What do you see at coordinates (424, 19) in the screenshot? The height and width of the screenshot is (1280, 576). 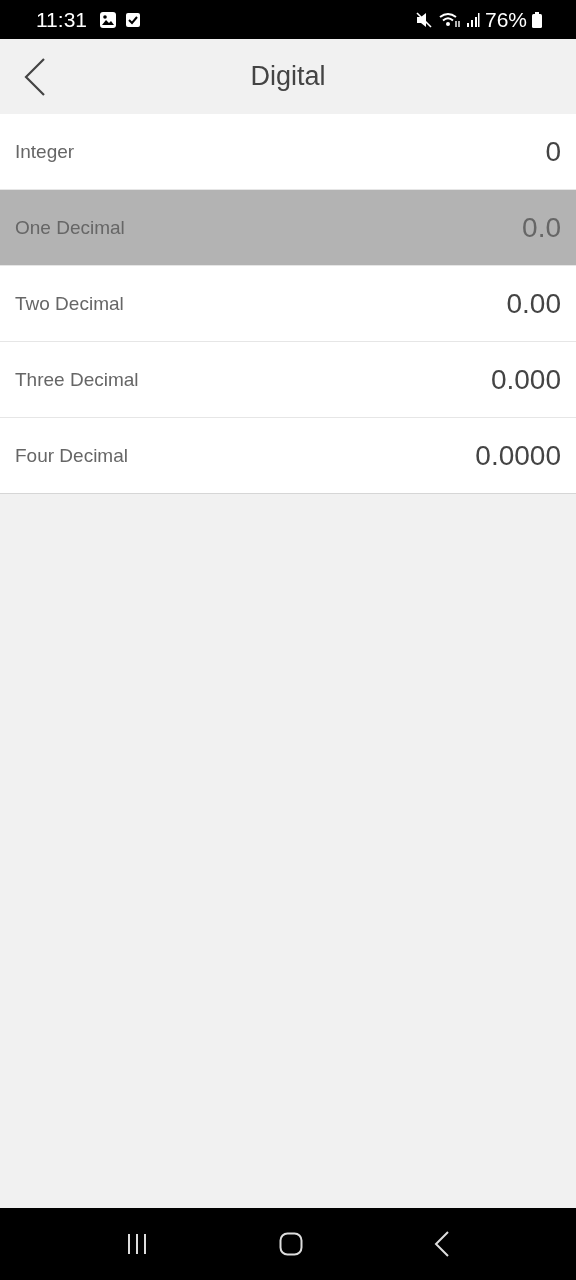 I see `mute-icon` at bounding box center [424, 19].